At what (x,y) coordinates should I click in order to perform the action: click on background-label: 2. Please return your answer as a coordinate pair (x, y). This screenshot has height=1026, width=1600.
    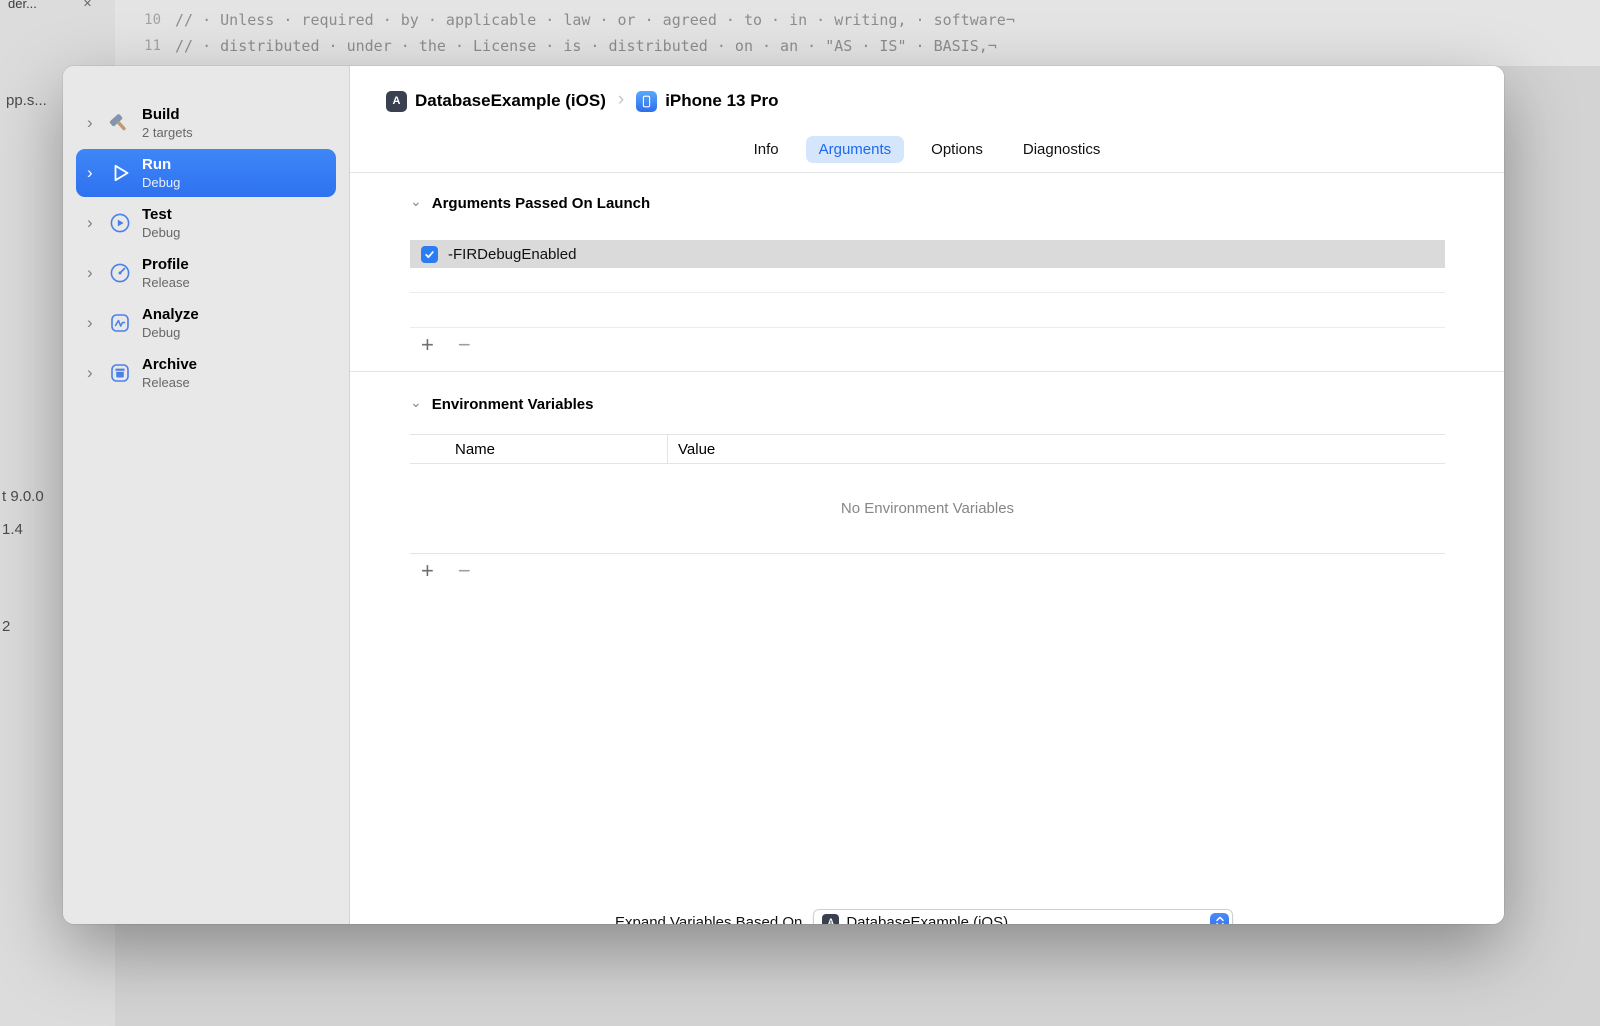
    Looking at the image, I should click on (6, 626).